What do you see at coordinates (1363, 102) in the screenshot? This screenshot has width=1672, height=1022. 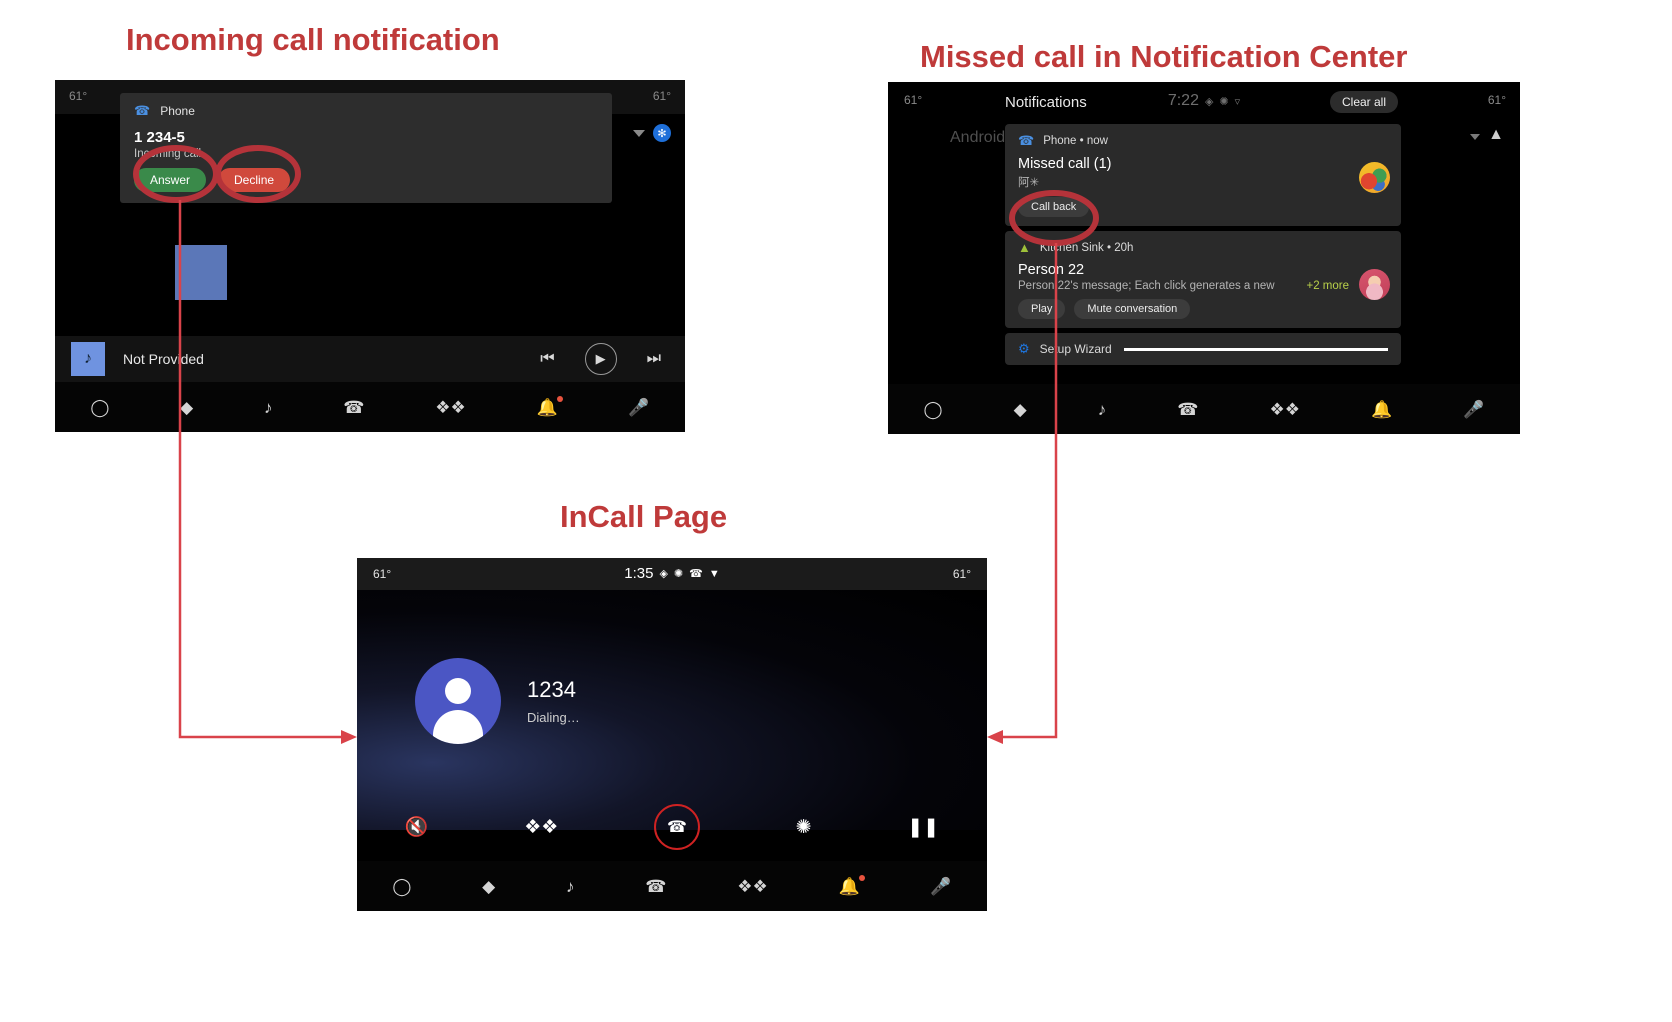 I see `clear-all-button: Clear all` at bounding box center [1363, 102].